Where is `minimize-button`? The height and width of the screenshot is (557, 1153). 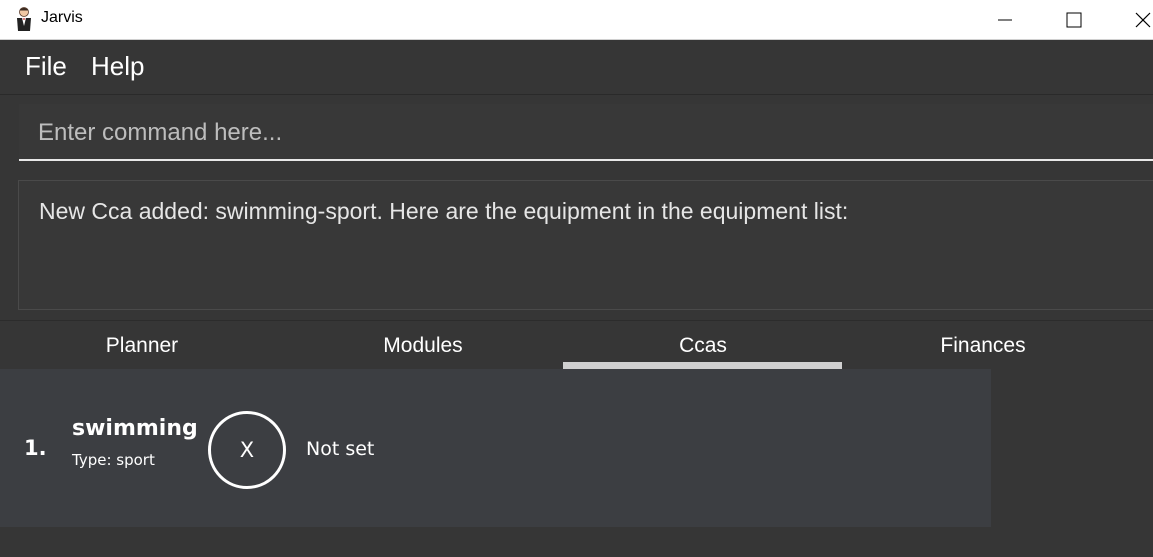 minimize-button is located at coordinates (1005, 19).